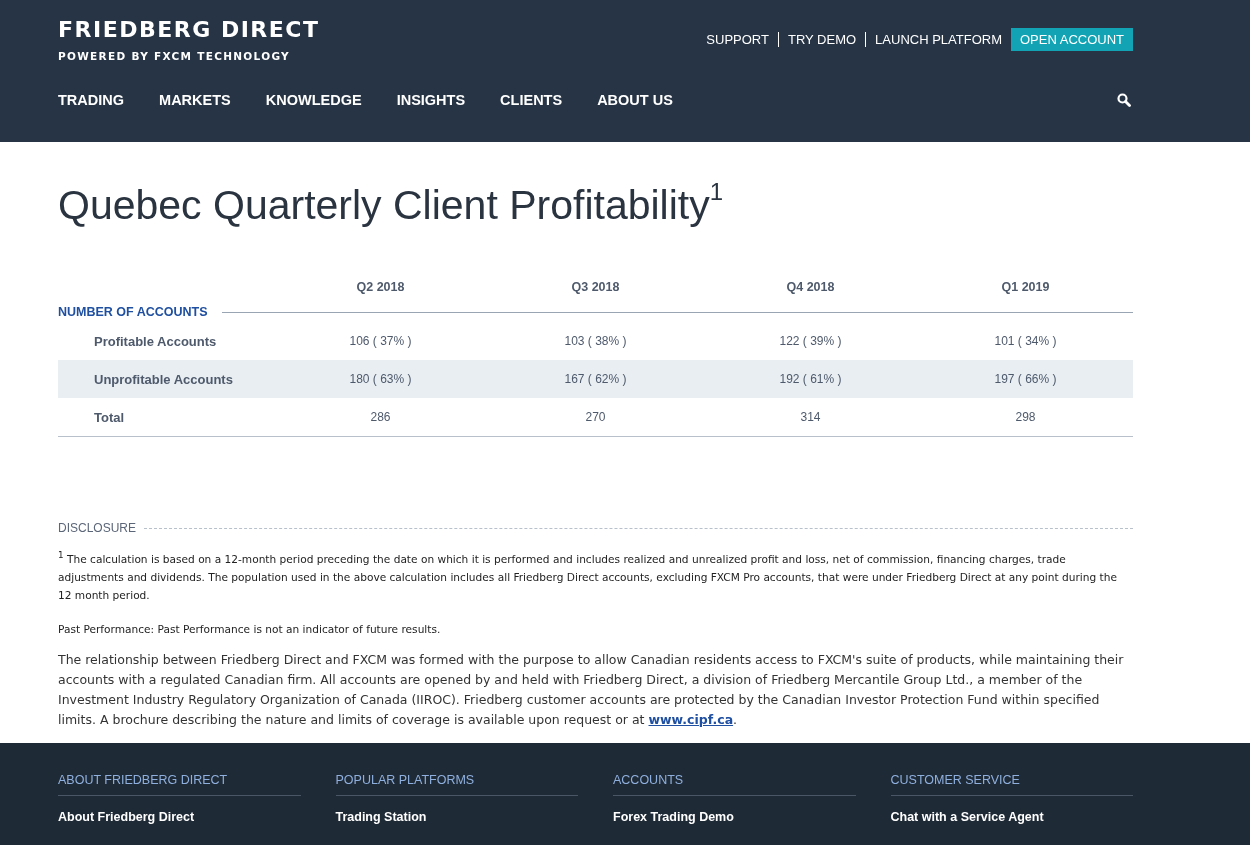  I want to click on top-link: SUPPORT, so click(737, 39).